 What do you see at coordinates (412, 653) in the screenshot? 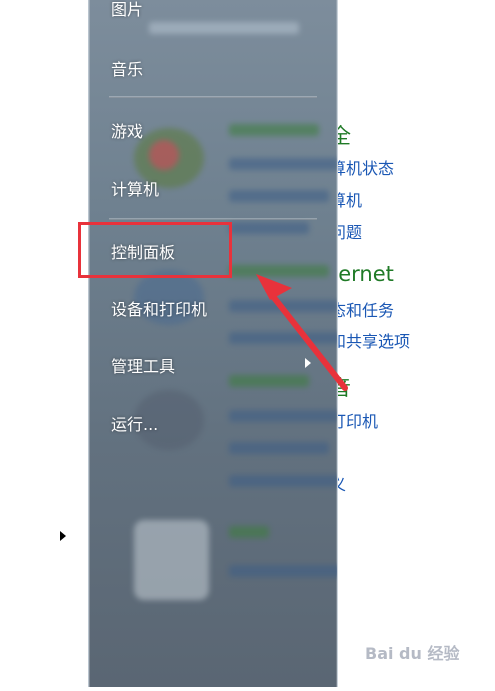
I see `watermark-logo: Bai du 经验` at bounding box center [412, 653].